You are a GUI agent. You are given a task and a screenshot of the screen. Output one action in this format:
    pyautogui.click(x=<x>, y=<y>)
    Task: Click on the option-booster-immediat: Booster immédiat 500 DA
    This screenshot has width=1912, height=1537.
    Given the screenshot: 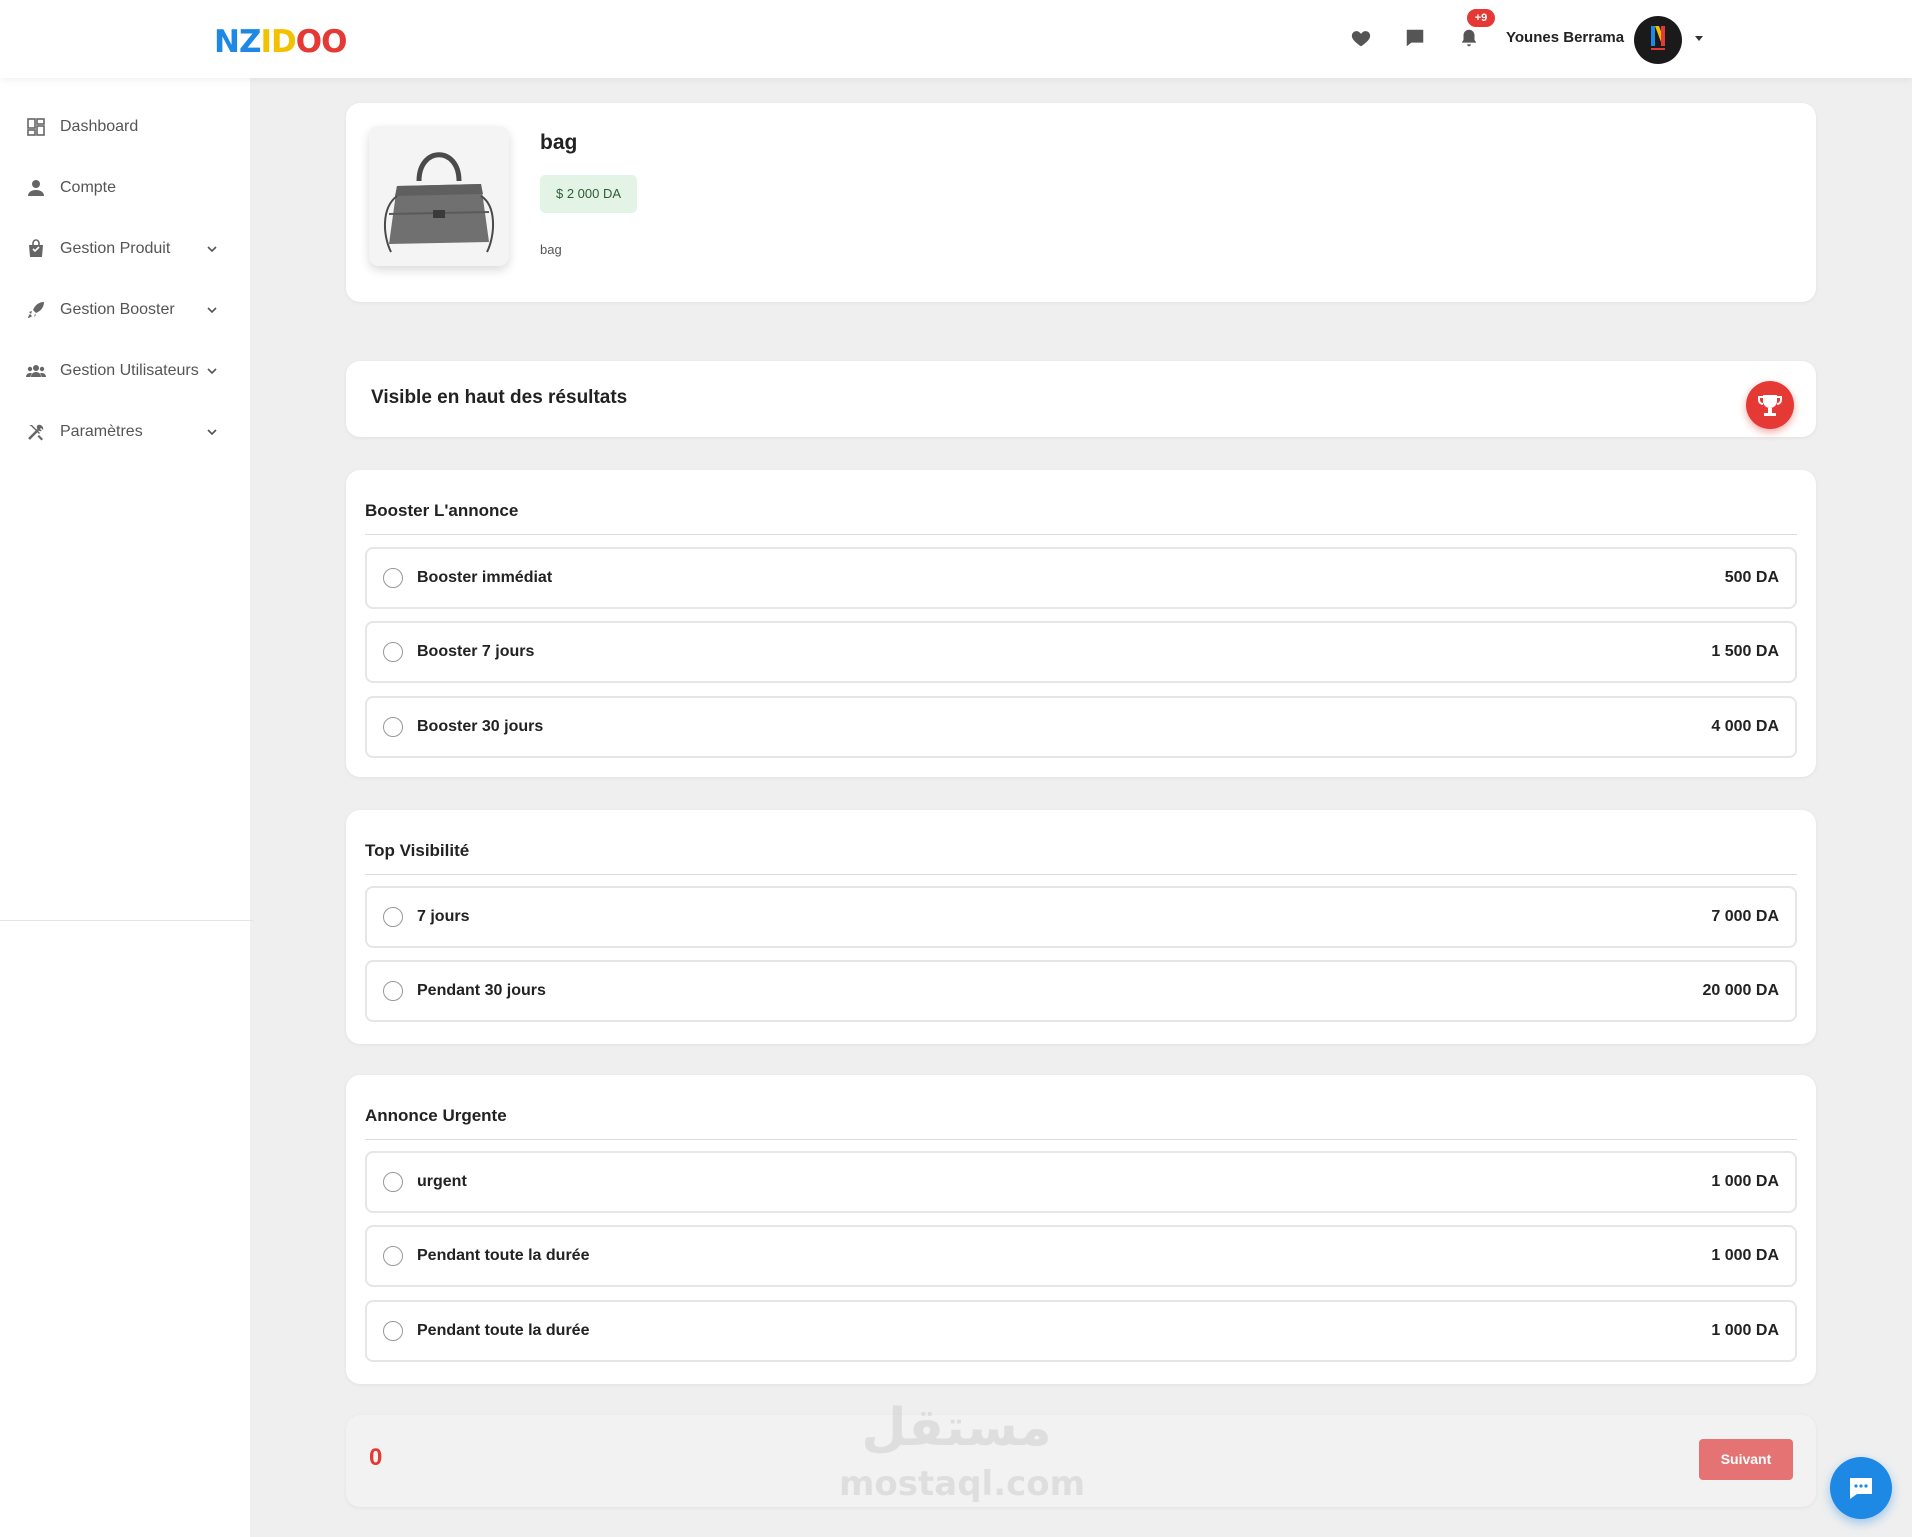 What is the action you would take?
    pyautogui.click(x=1081, y=578)
    